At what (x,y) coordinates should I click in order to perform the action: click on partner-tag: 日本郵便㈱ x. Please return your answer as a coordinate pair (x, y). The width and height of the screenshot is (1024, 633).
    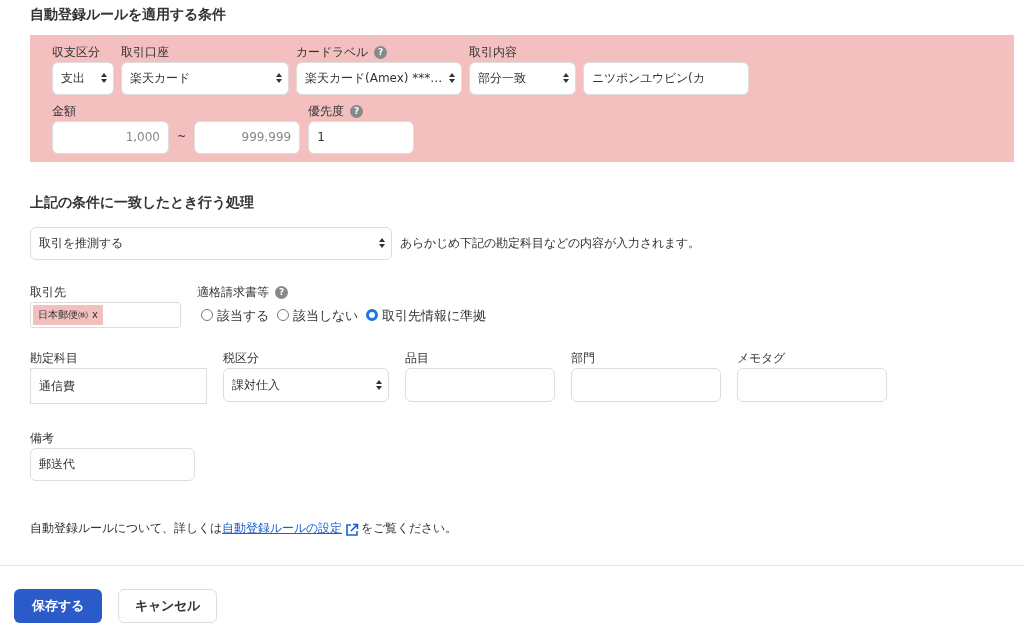
    Looking at the image, I should click on (68, 314).